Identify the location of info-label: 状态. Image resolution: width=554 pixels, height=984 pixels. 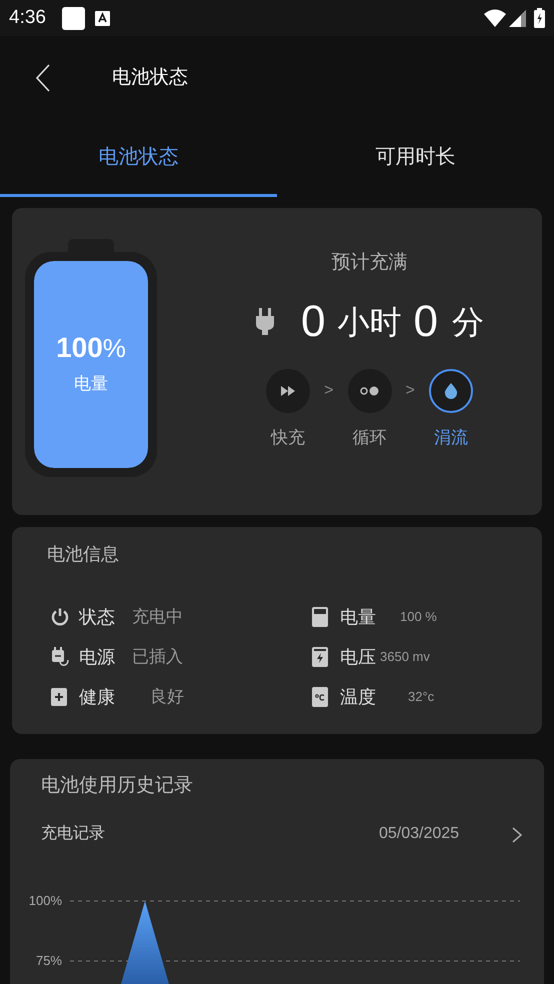
(97, 617).